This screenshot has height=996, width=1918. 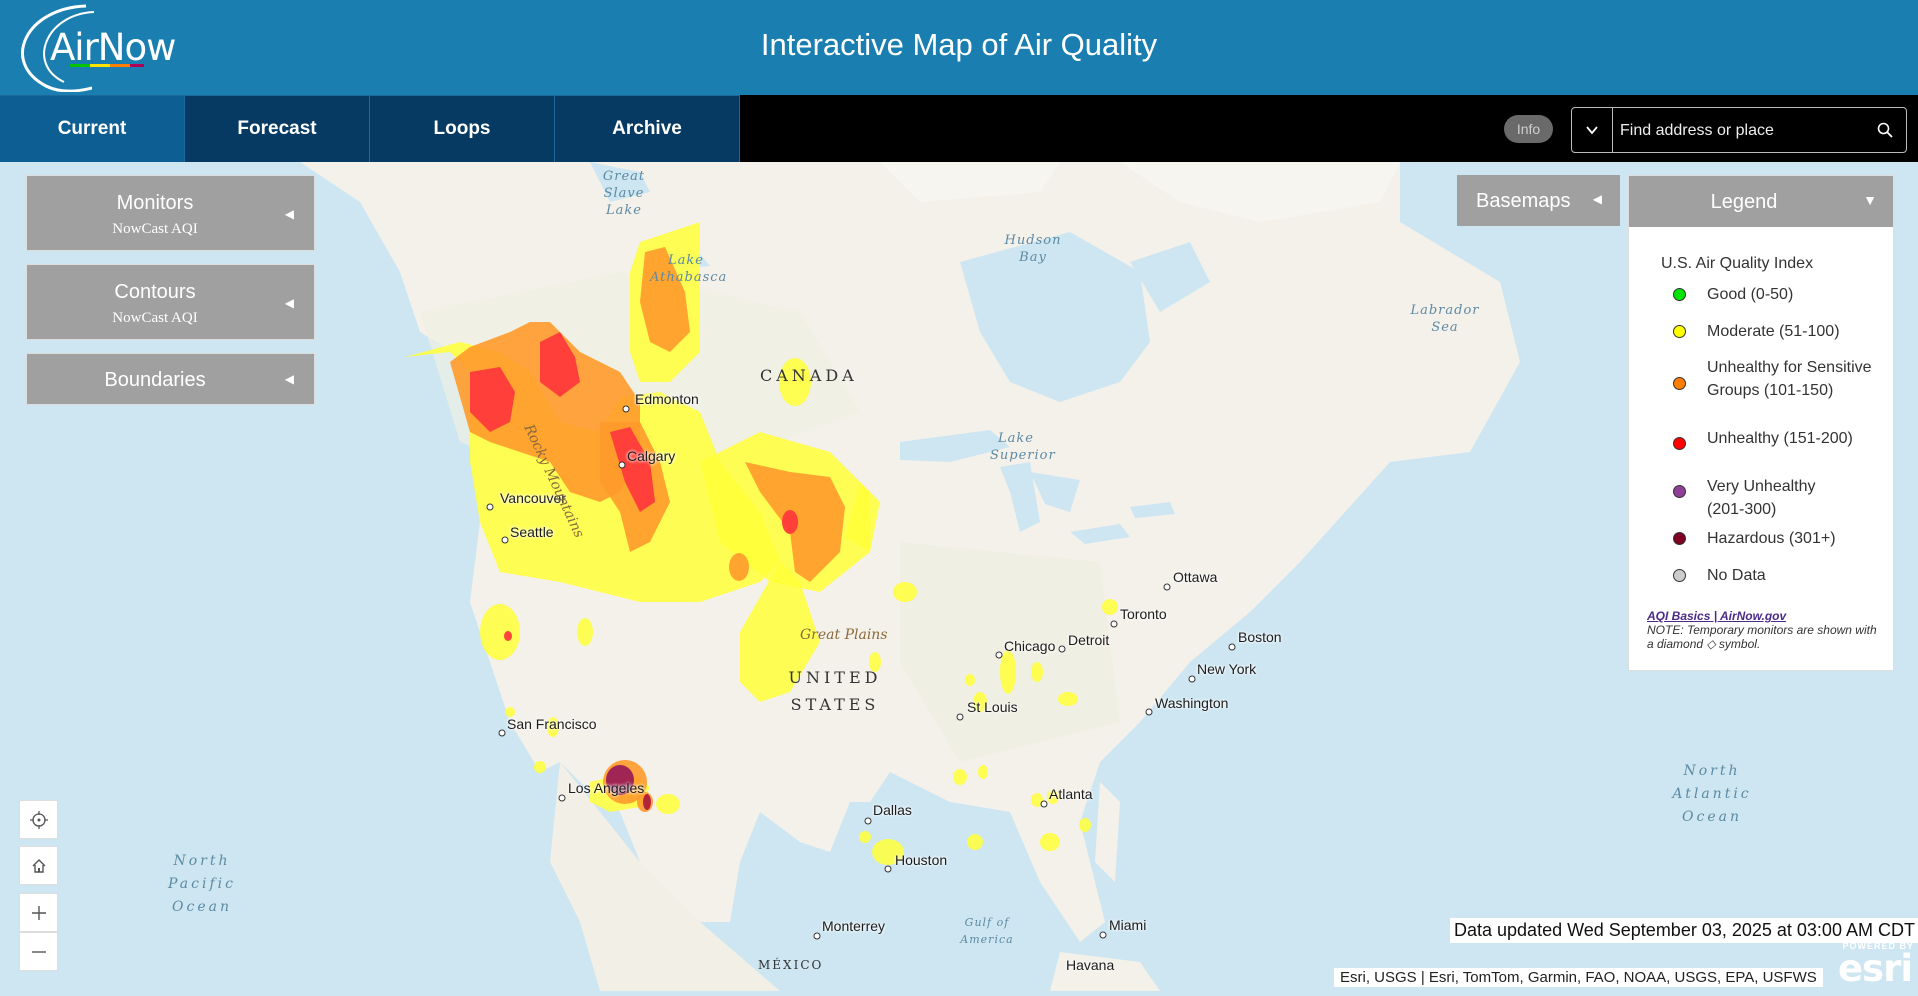 I want to click on panel-title: Boundaries, so click(x=155, y=380).